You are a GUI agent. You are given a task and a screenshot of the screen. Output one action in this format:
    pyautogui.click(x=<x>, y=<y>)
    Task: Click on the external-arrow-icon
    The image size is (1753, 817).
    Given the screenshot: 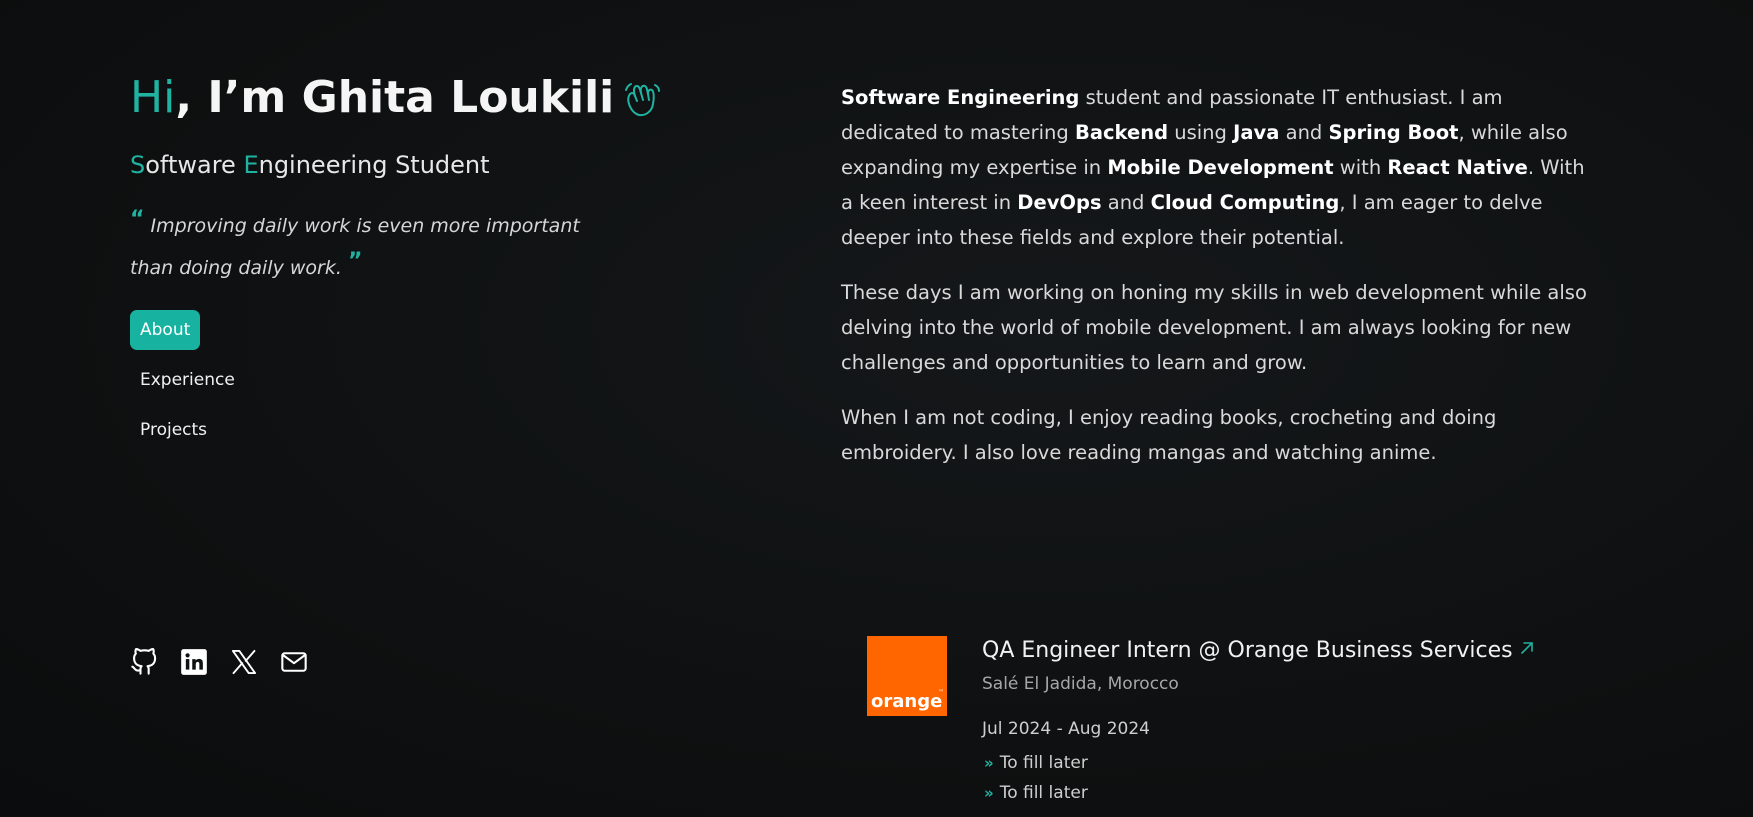 What is the action you would take?
    pyautogui.click(x=1526, y=648)
    